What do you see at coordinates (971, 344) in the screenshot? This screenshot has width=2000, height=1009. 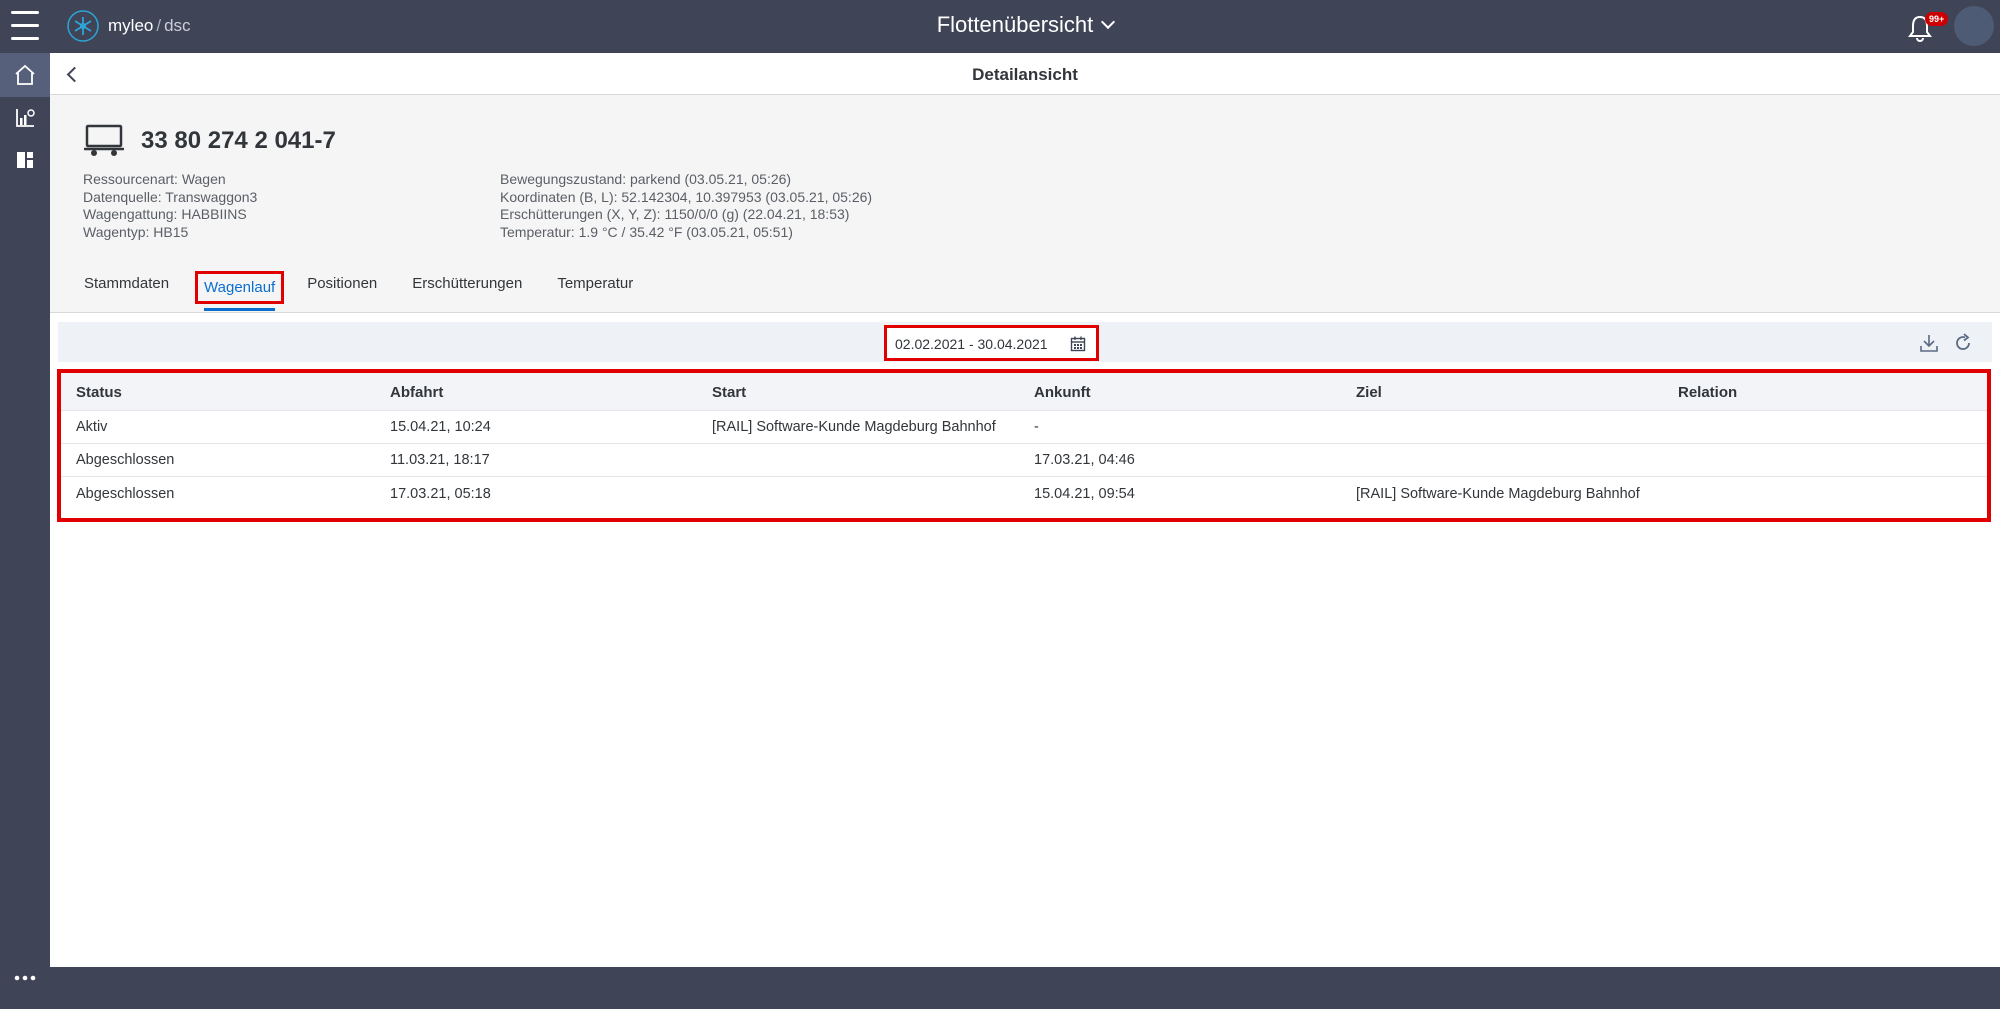 I see `date-range-value: 02.02.2021 - 30.04.2021` at bounding box center [971, 344].